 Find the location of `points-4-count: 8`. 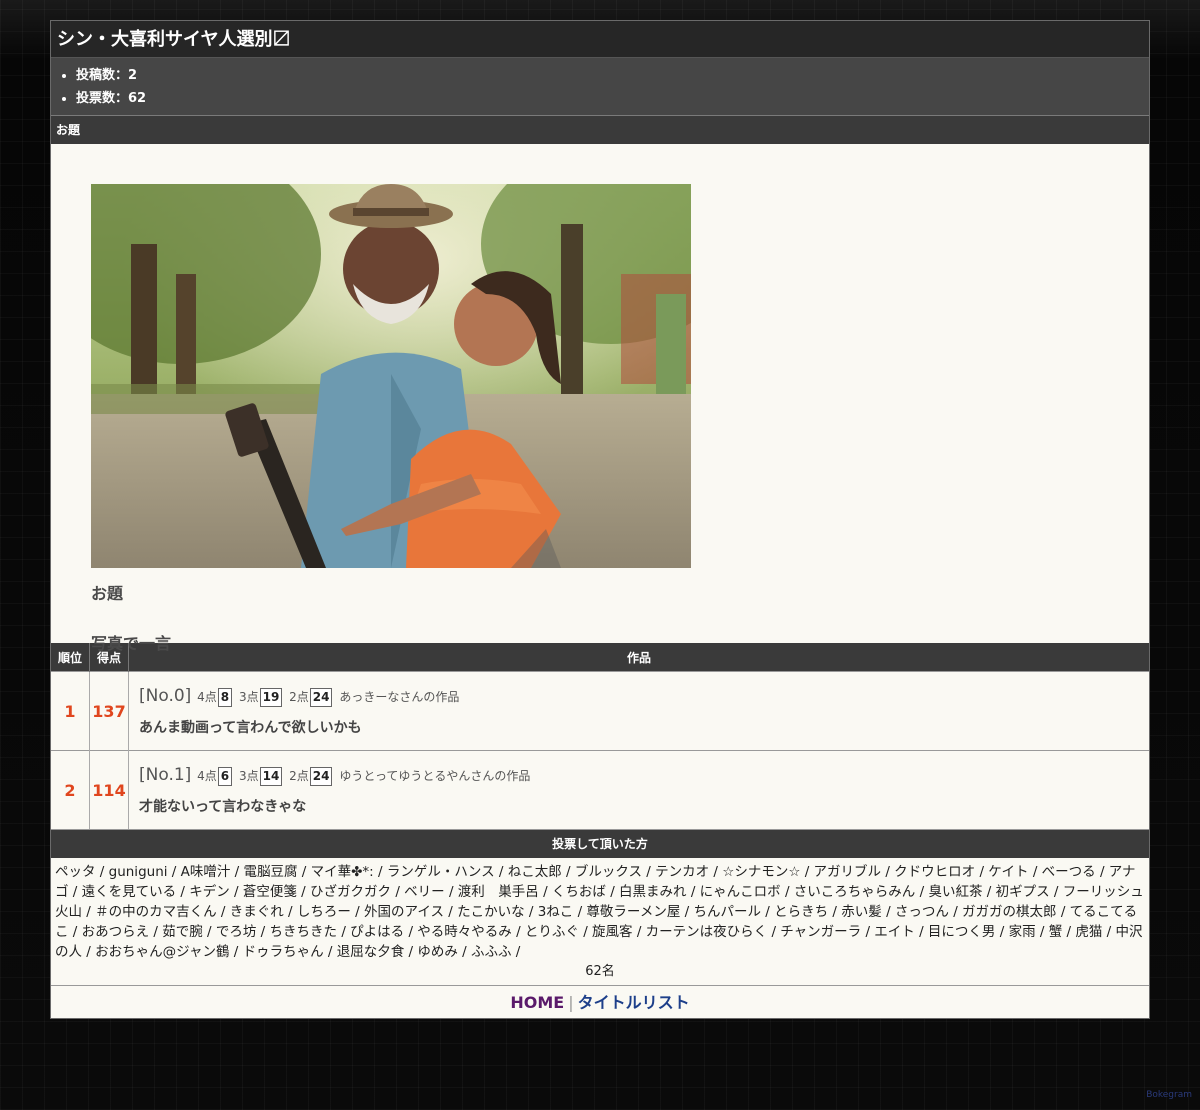

points-4-count: 8 is located at coordinates (225, 697).